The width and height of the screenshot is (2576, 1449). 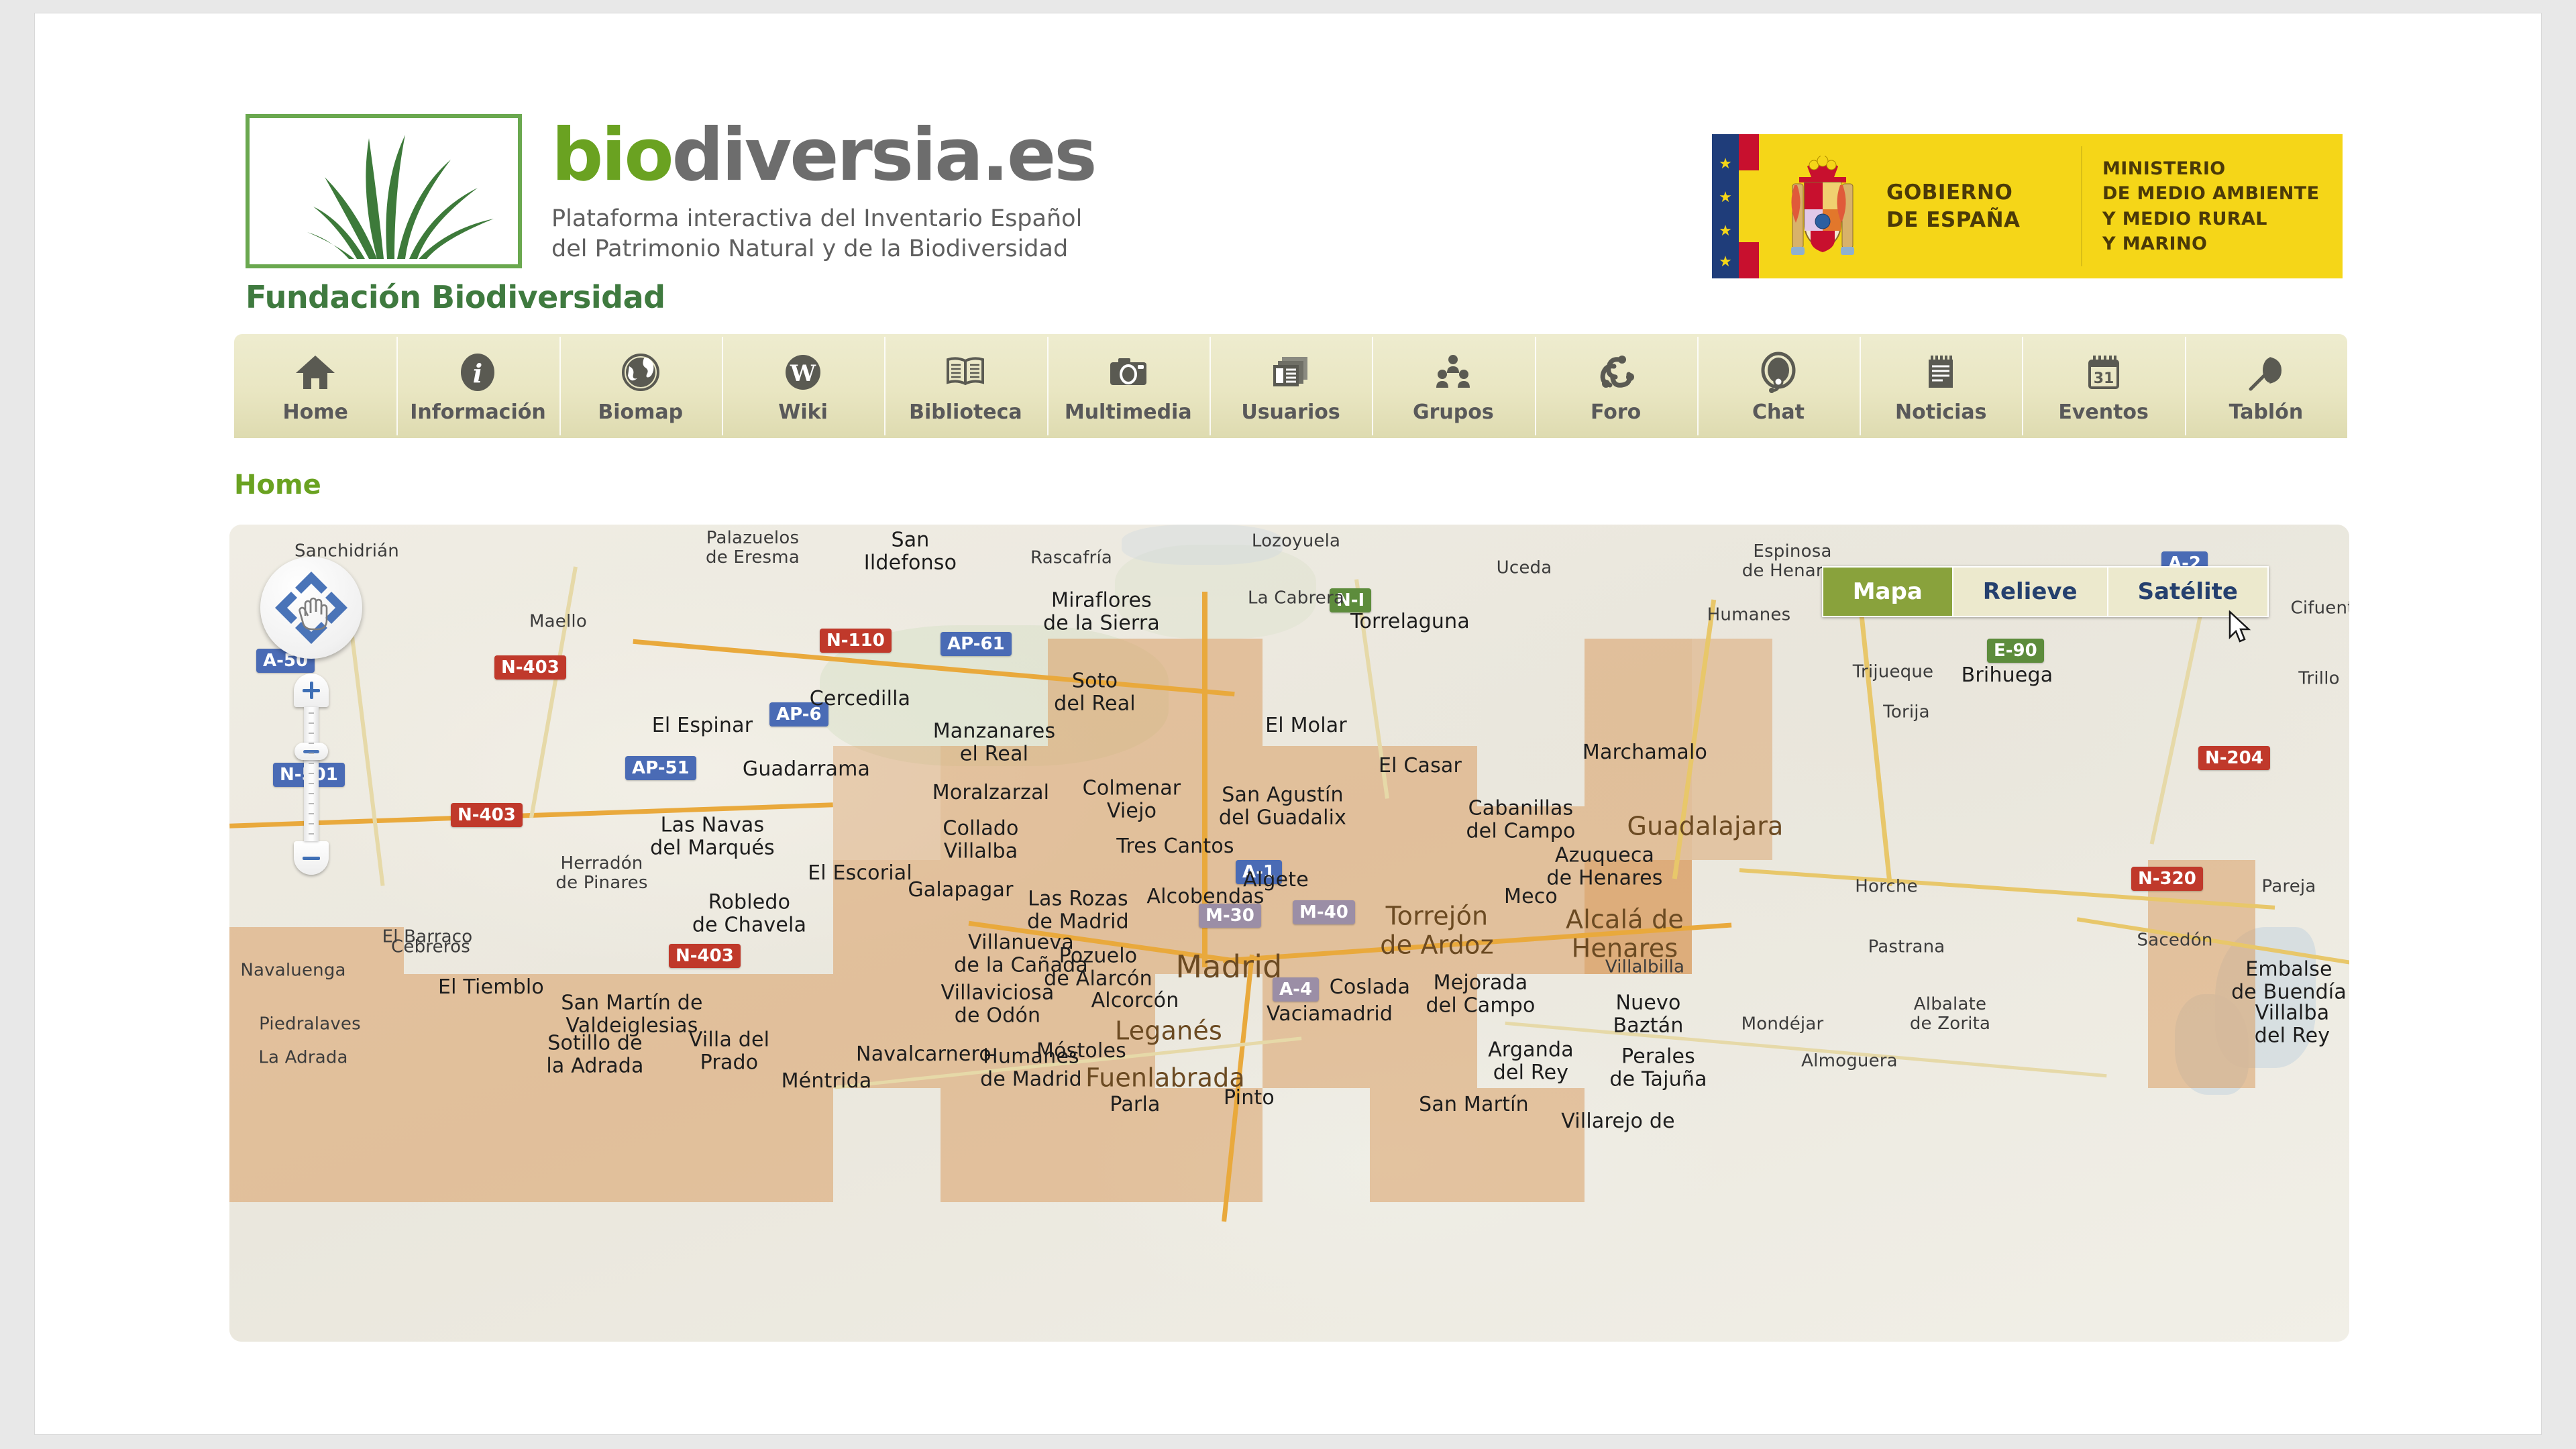 What do you see at coordinates (1078, 910) in the screenshot?
I see `map-place-label: Las Rozas de Madrid` at bounding box center [1078, 910].